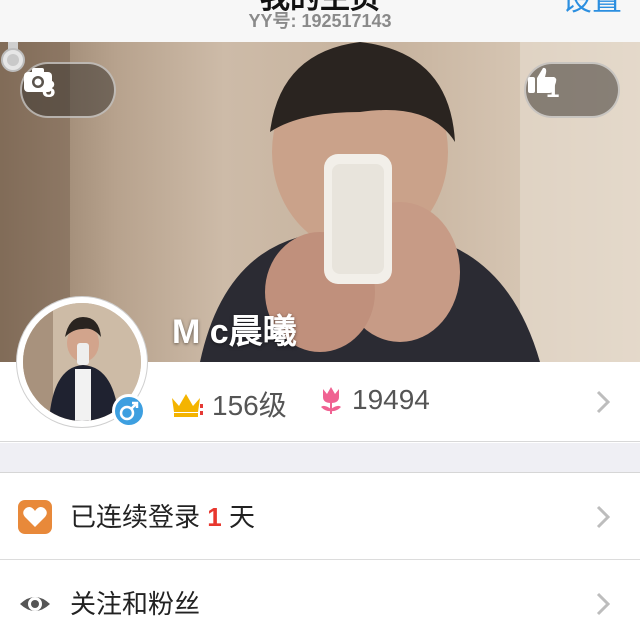 This screenshot has height=640, width=640. Describe the element at coordinates (391, 399) in the screenshot. I see `flowers-value: 19494` at that location.